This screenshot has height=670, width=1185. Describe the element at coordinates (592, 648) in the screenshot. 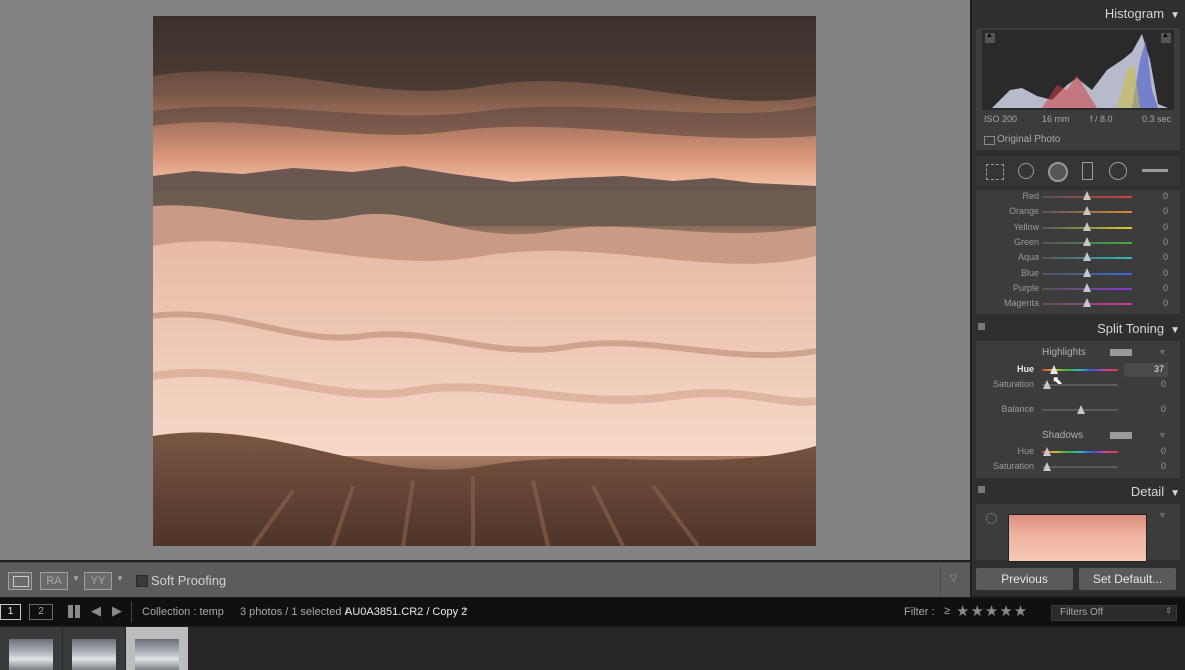

I see `filmstrip-thumbnails` at that location.